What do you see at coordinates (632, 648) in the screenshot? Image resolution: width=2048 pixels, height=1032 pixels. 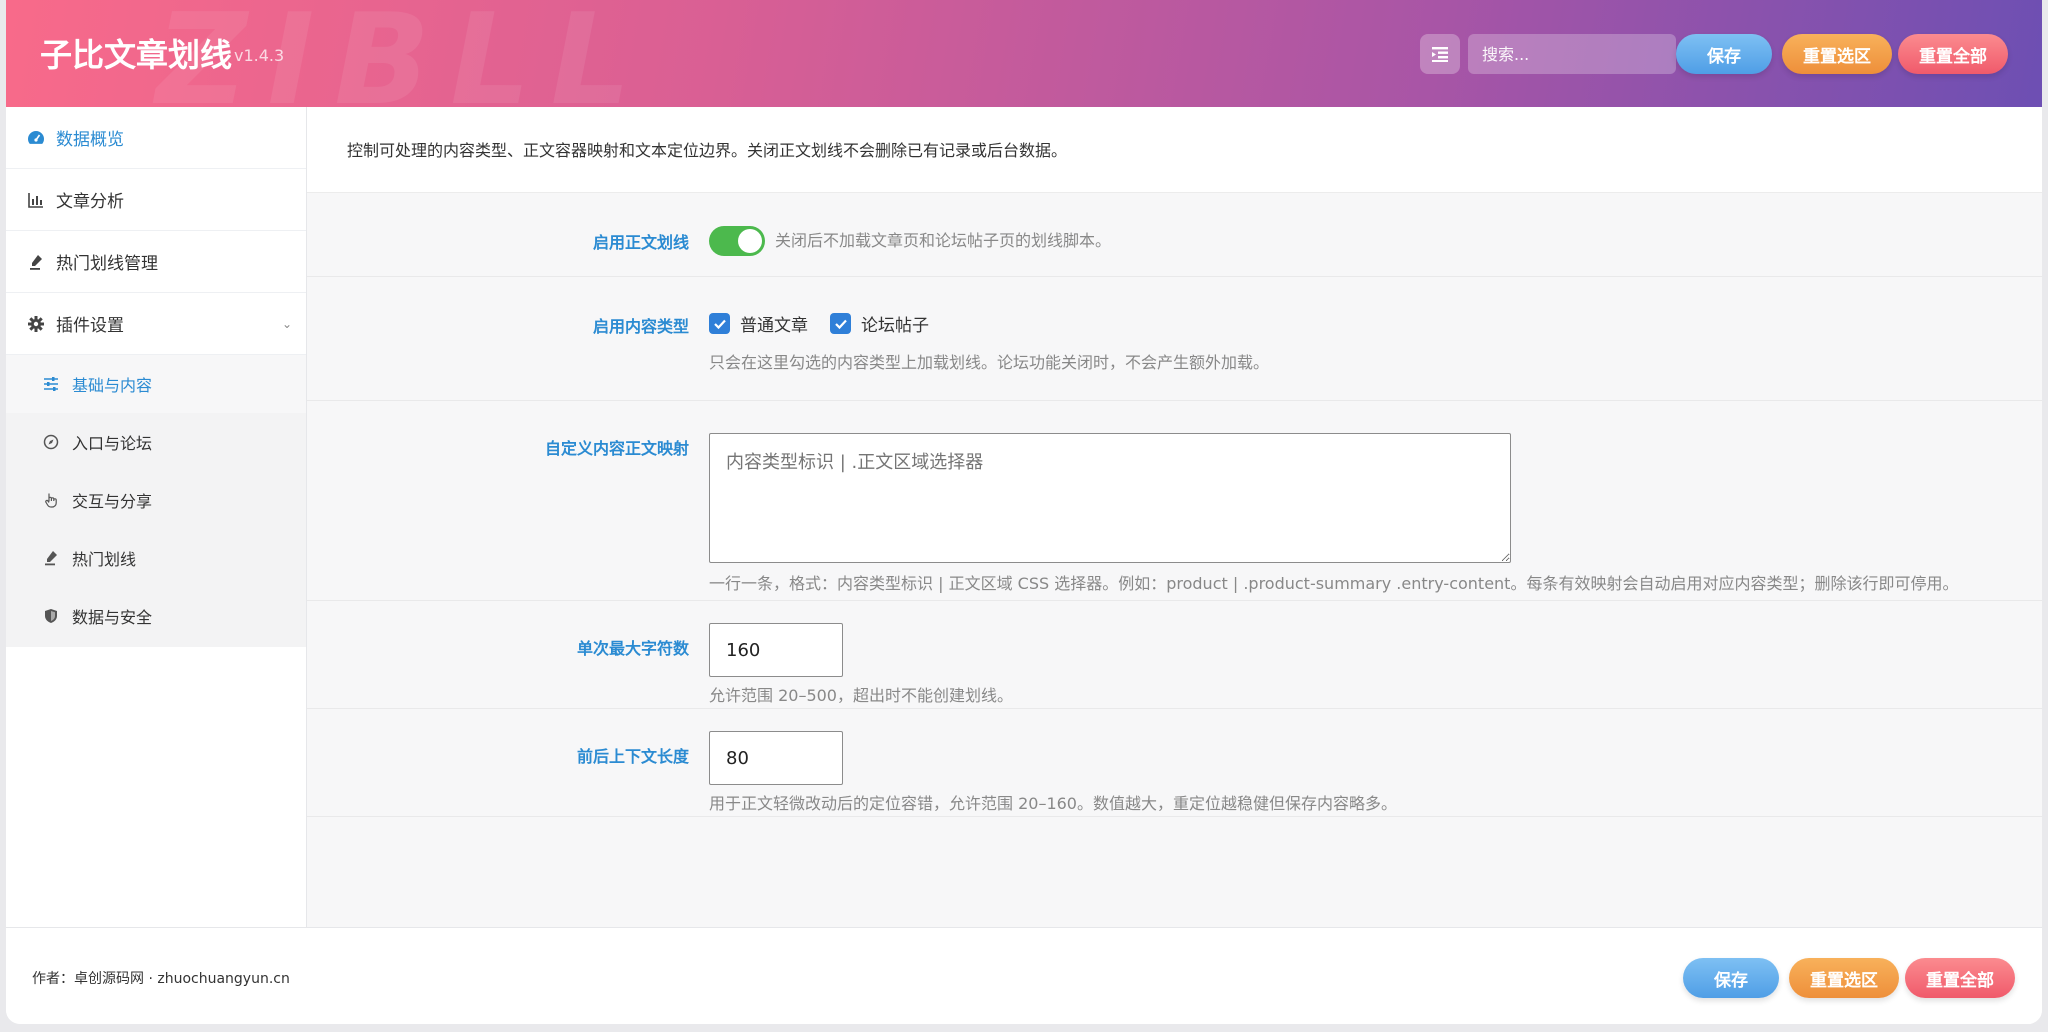 I see `setting-label: 单次最大字符数` at bounding box center [632, 648].